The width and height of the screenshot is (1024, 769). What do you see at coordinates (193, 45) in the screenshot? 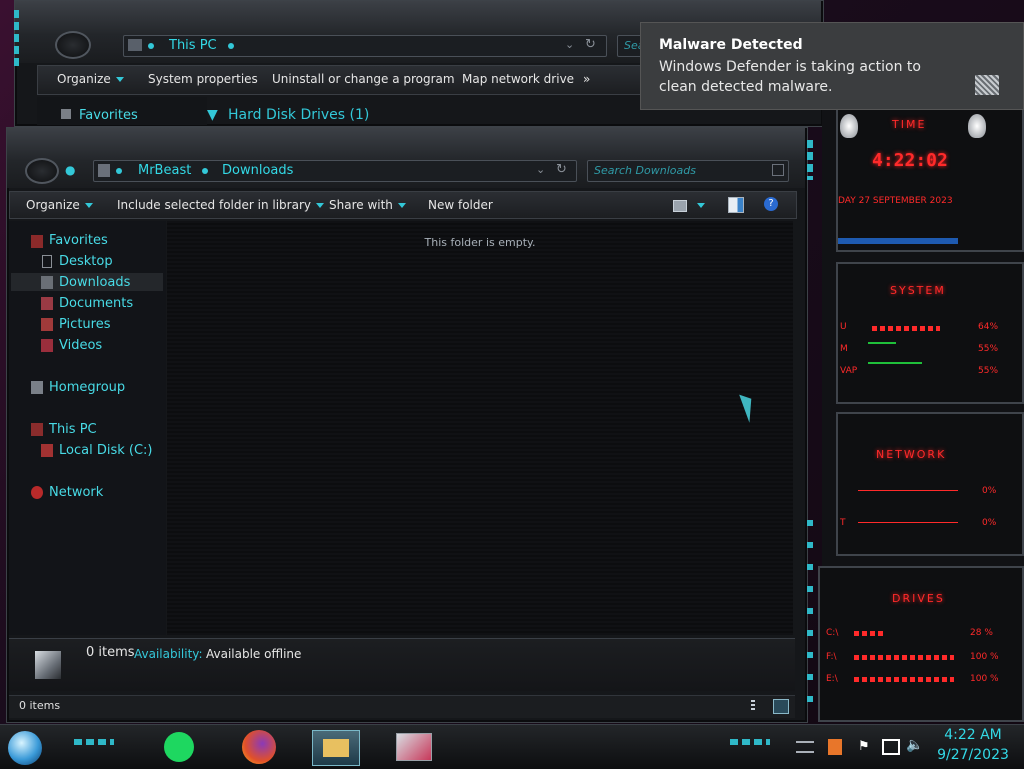
I see `address-location: This PC` at bounding box center [193, 45].